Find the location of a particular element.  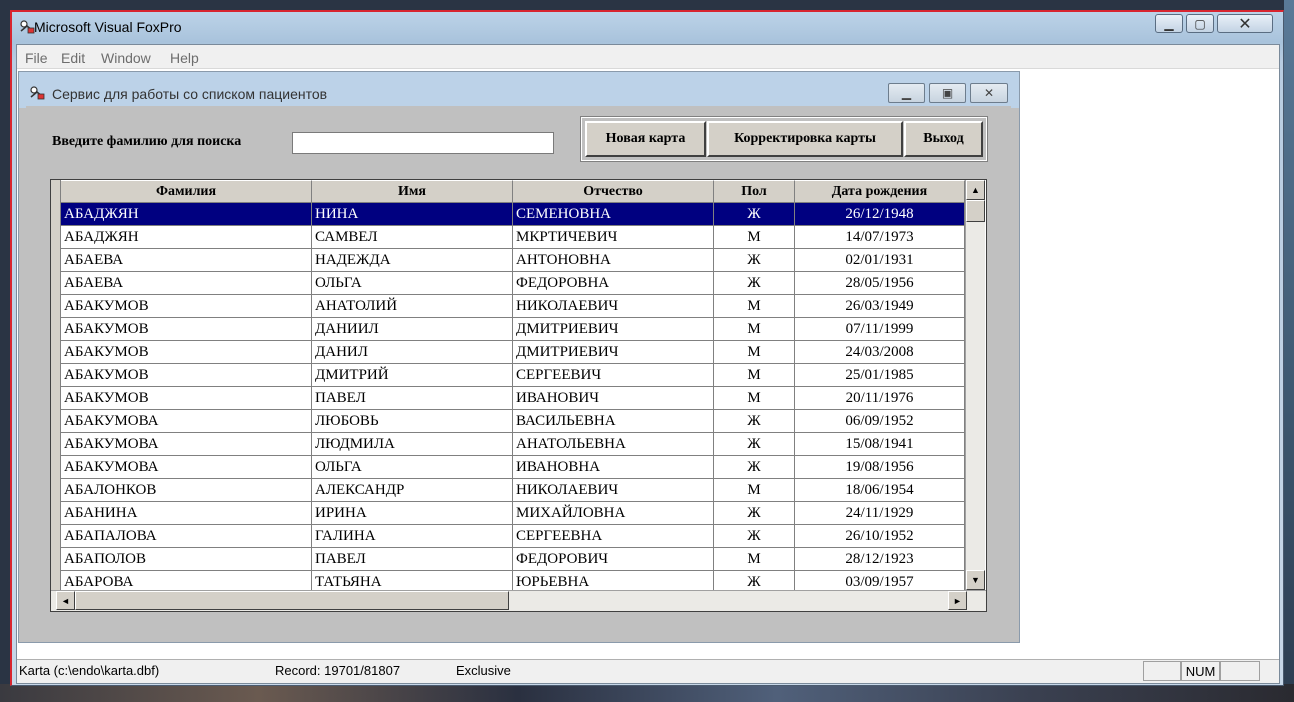

record-selector-column is located at coordinates (56, 385).